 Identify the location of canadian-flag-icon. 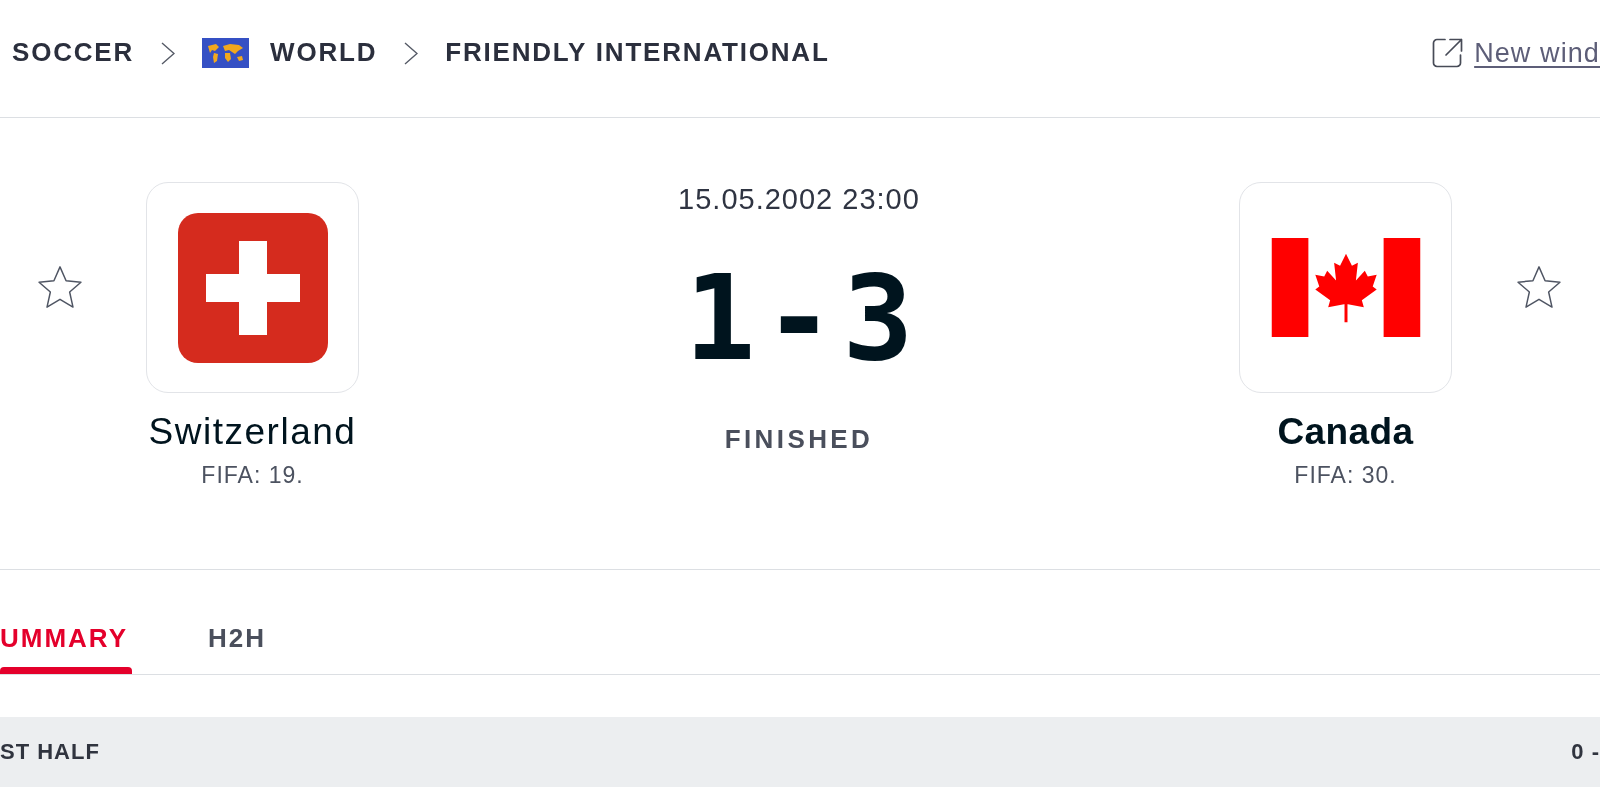
(1345, 287).